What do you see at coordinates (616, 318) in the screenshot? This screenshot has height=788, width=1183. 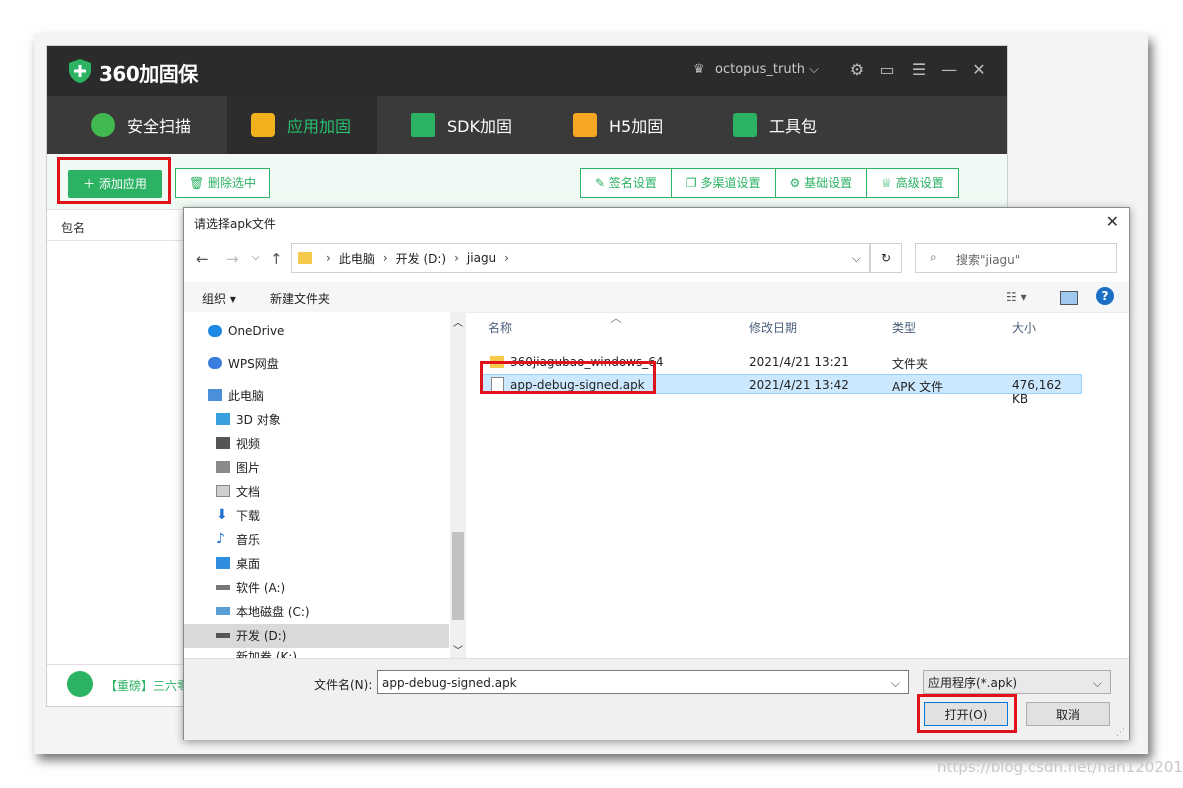 I see `sort-asc-icon: ︿` at bounding box center [616, 318].